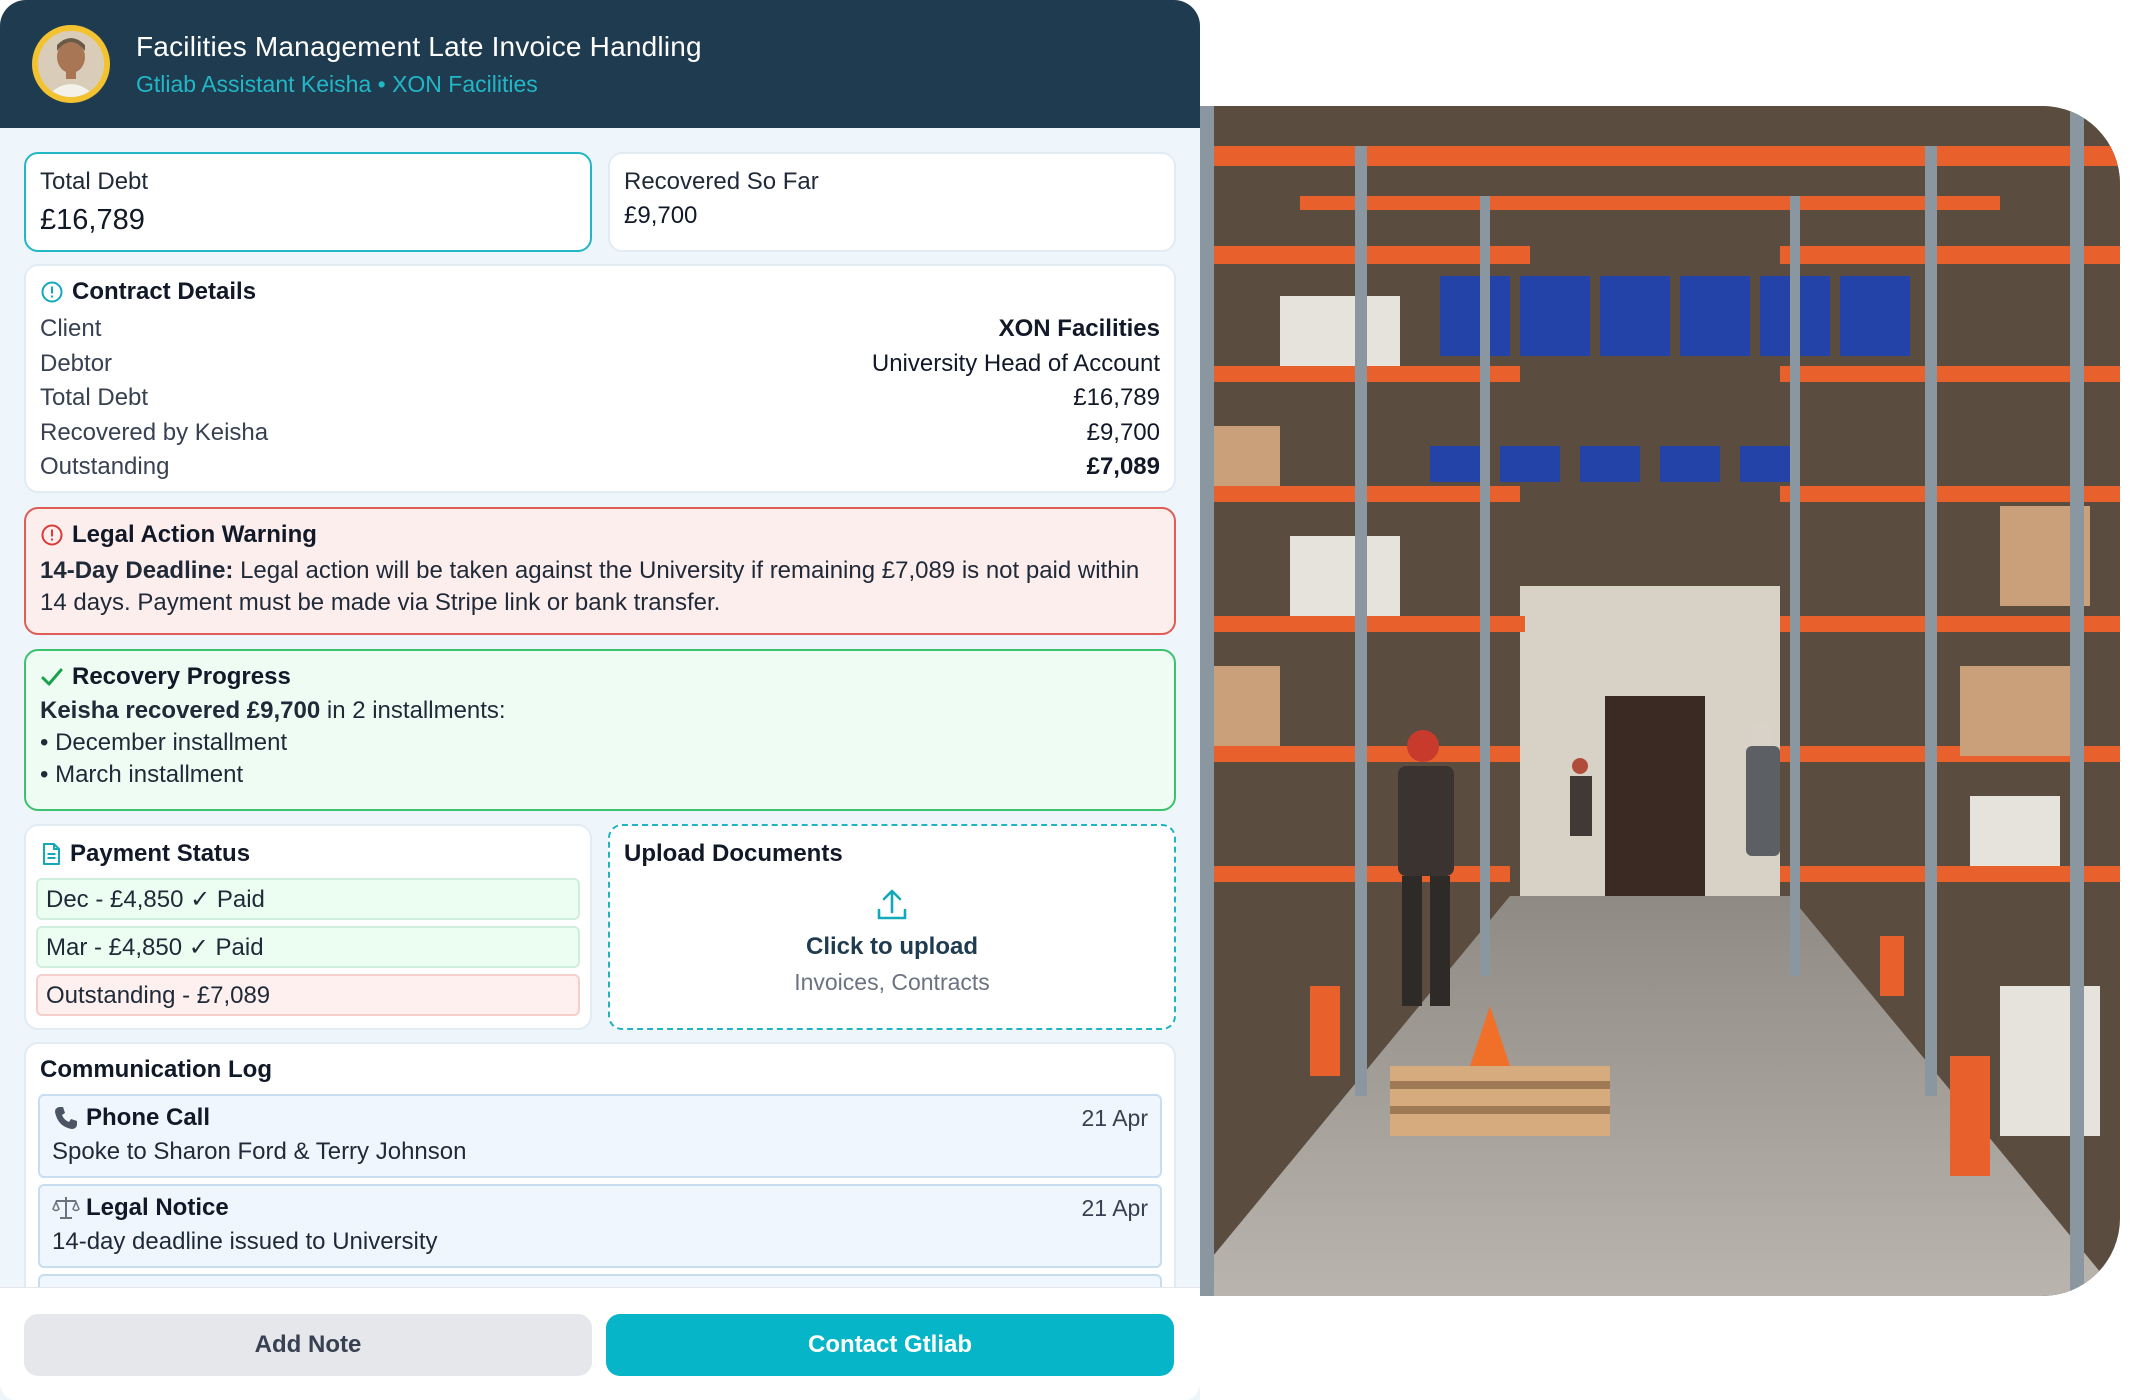 This screenshot has height=1400, width=2144. I want to click on recovered-card: Recovered So Far £9,700, so click(892, 202).